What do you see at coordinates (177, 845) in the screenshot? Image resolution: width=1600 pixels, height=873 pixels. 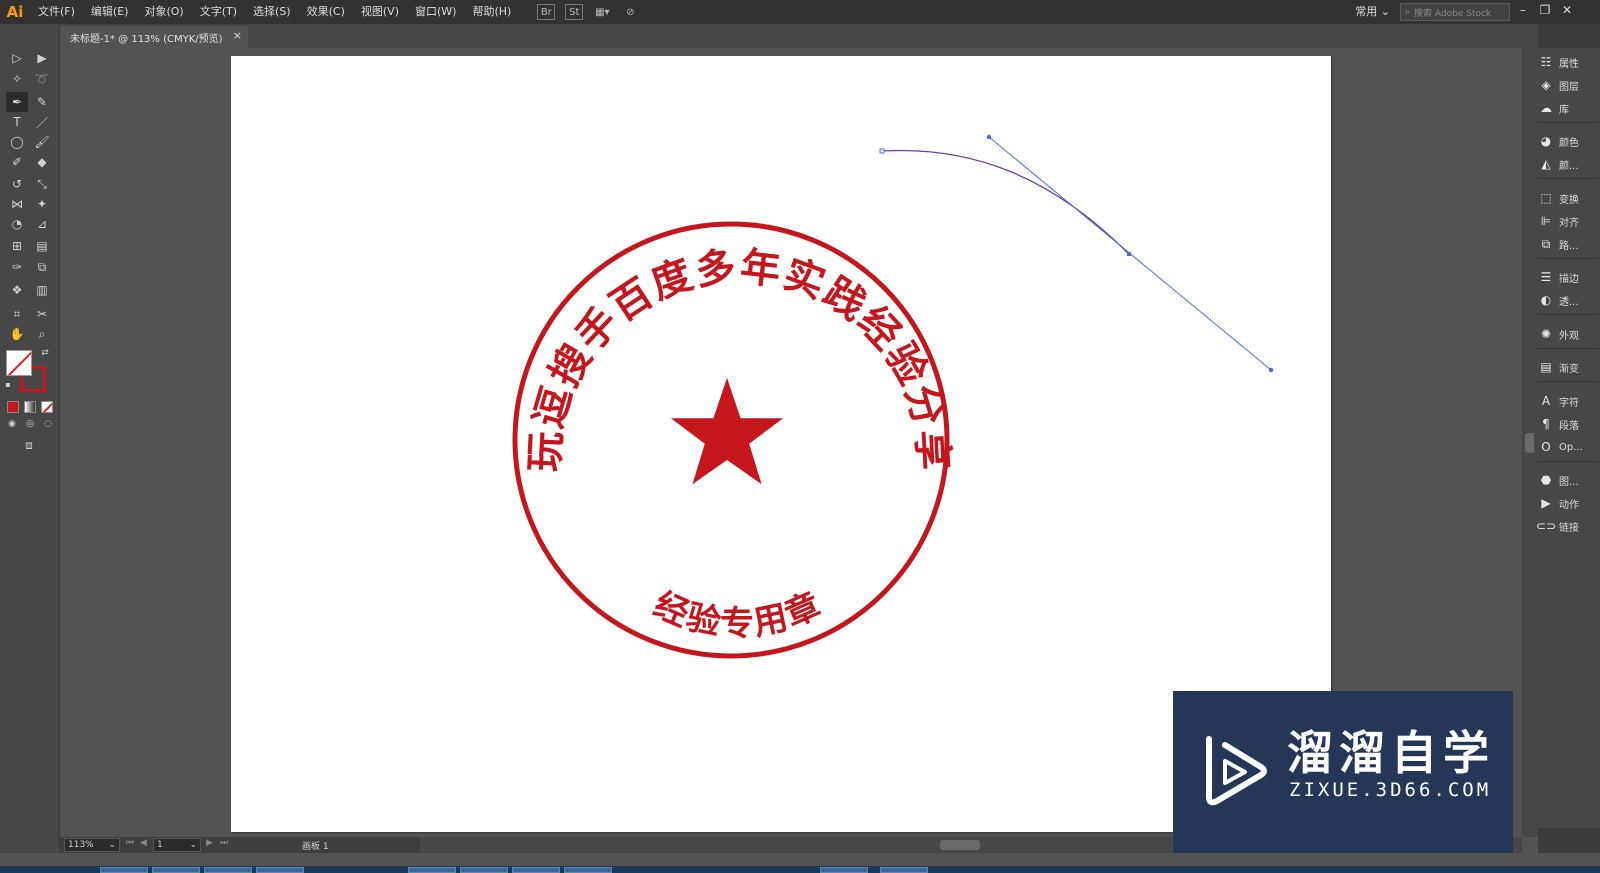 I see `artboard-number-field: 1 ⌄` at bounding box center [177, 845].